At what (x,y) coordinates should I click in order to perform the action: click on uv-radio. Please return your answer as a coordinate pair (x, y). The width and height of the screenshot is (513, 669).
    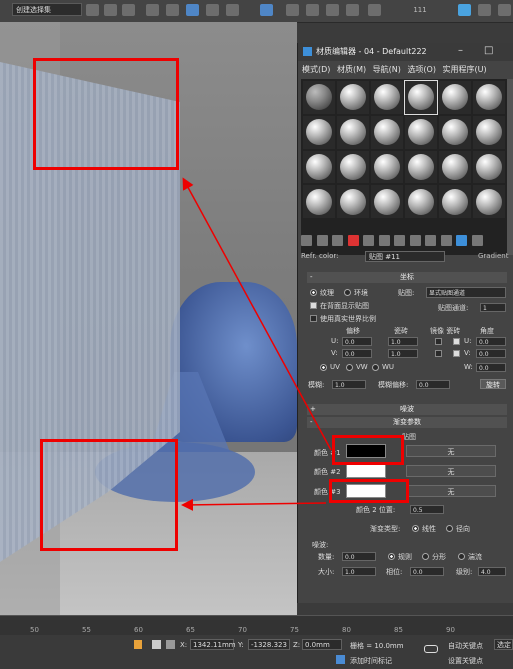
    Looking at the image, I should click on (323, 367).